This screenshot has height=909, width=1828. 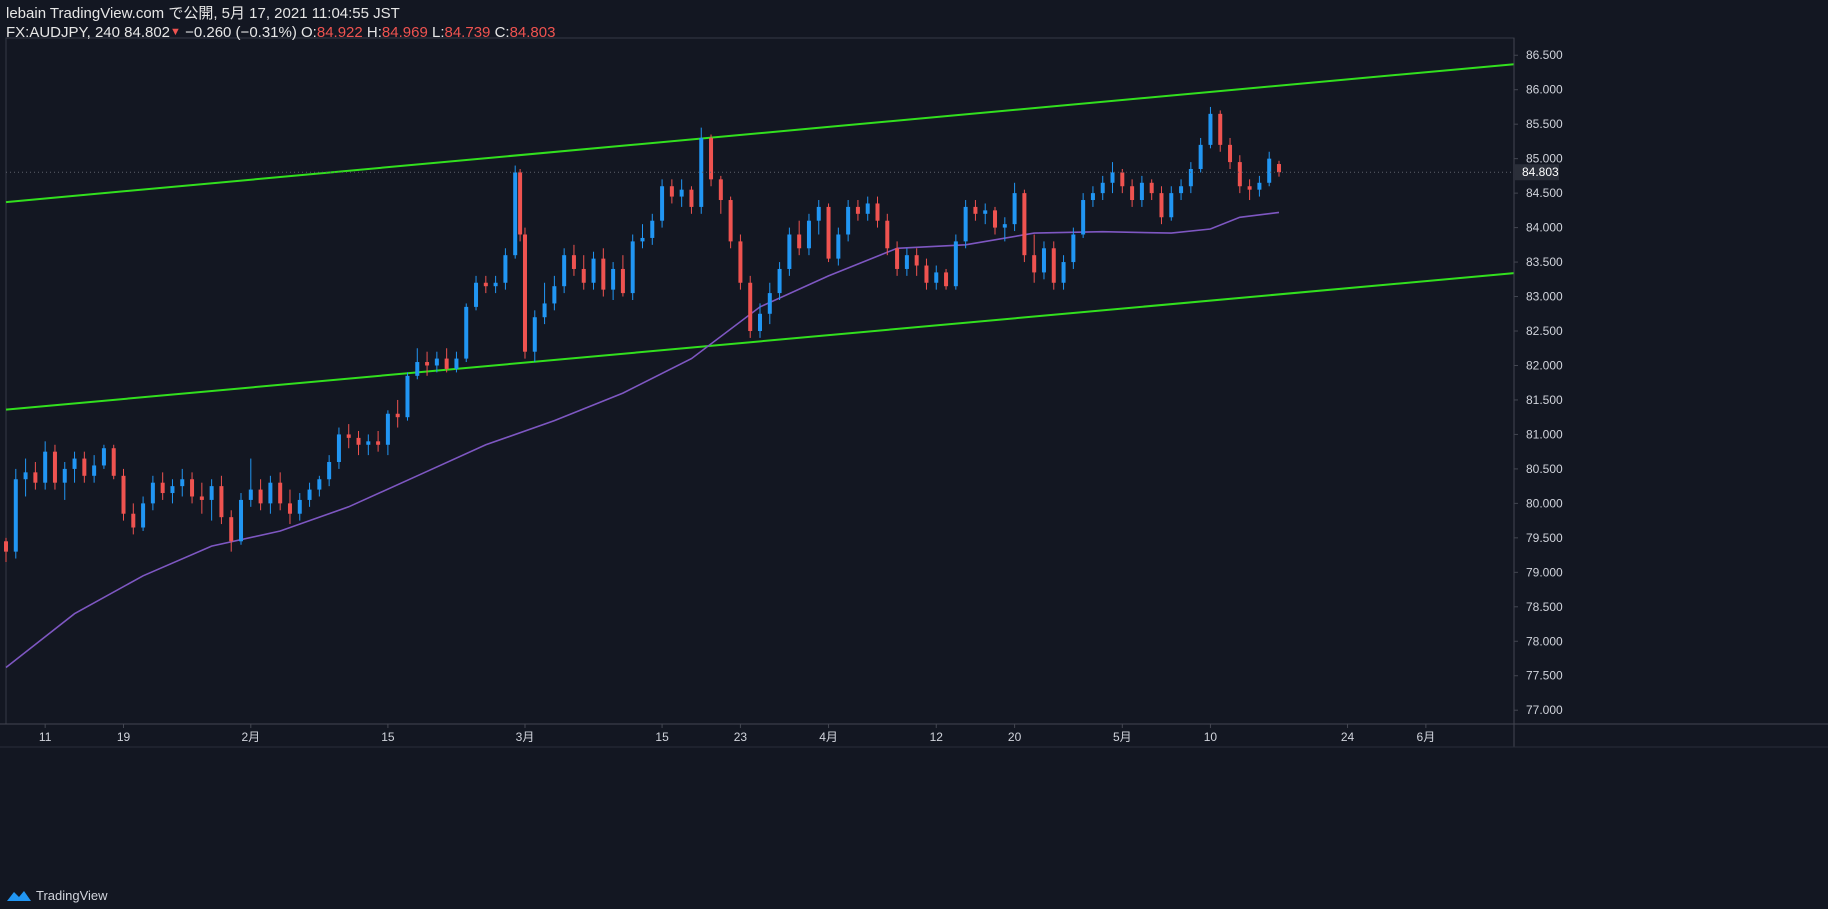 What do you see at coordinates (1544, 124) in the screenshot?
I see `y-tick-label: 85.500` at bounding box center [1544, 124].